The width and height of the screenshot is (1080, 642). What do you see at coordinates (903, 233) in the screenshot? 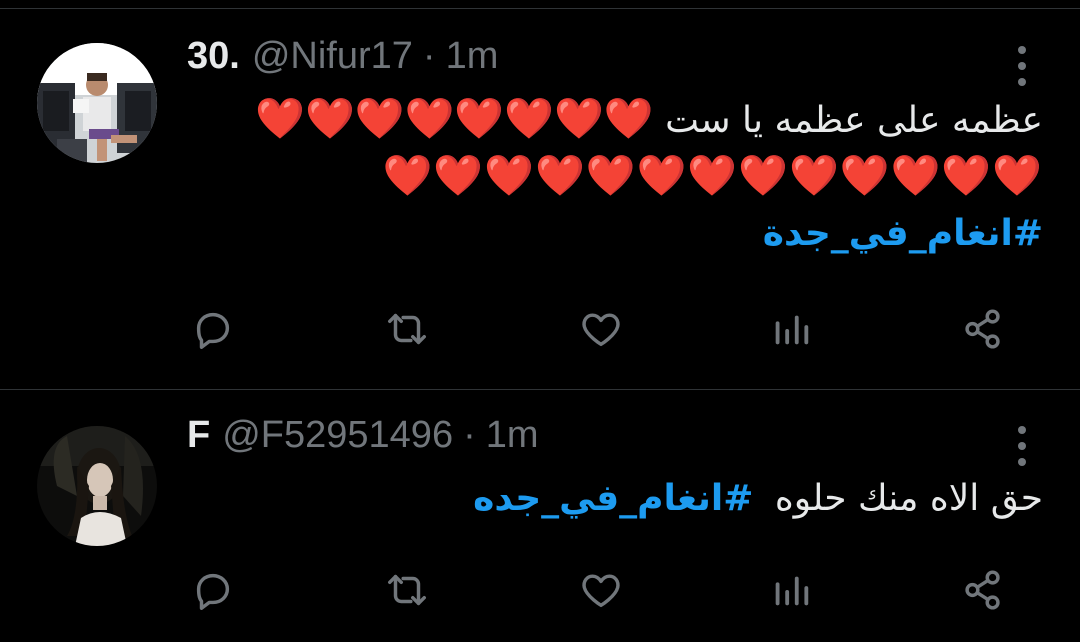
I see `hashtag-link: #انغام_في_جدة` at bounding box center [903, 233].